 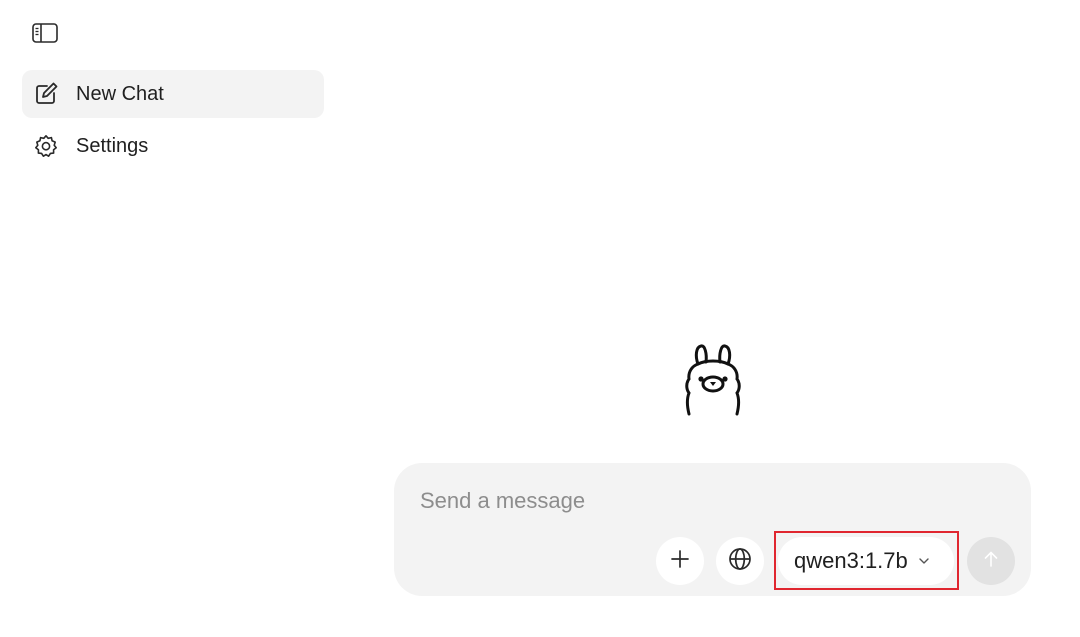 I want to click on chevron-down-icon, so click(x=924, y=561).